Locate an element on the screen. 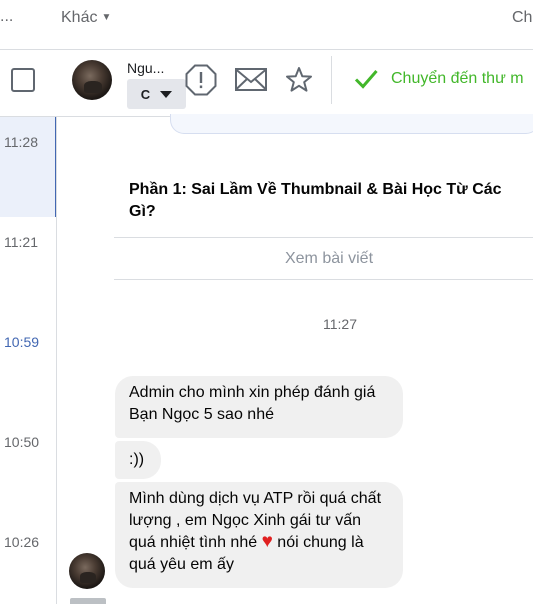 The image size is (533, 604). header-divider is located at coordinates (266, 49).